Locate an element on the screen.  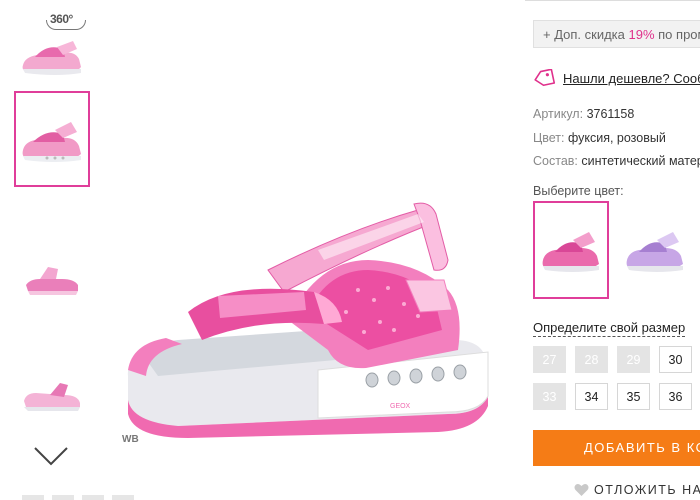
color-option-fuchsia is located at coordinates (571, 250).